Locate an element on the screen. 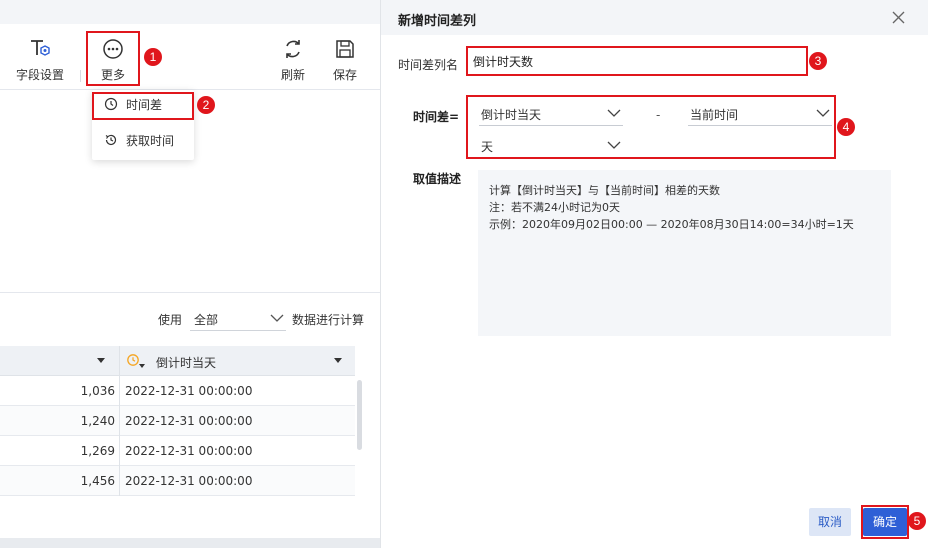  compute-suffix: 数据进行计算 is located at coordinates (328, 320).